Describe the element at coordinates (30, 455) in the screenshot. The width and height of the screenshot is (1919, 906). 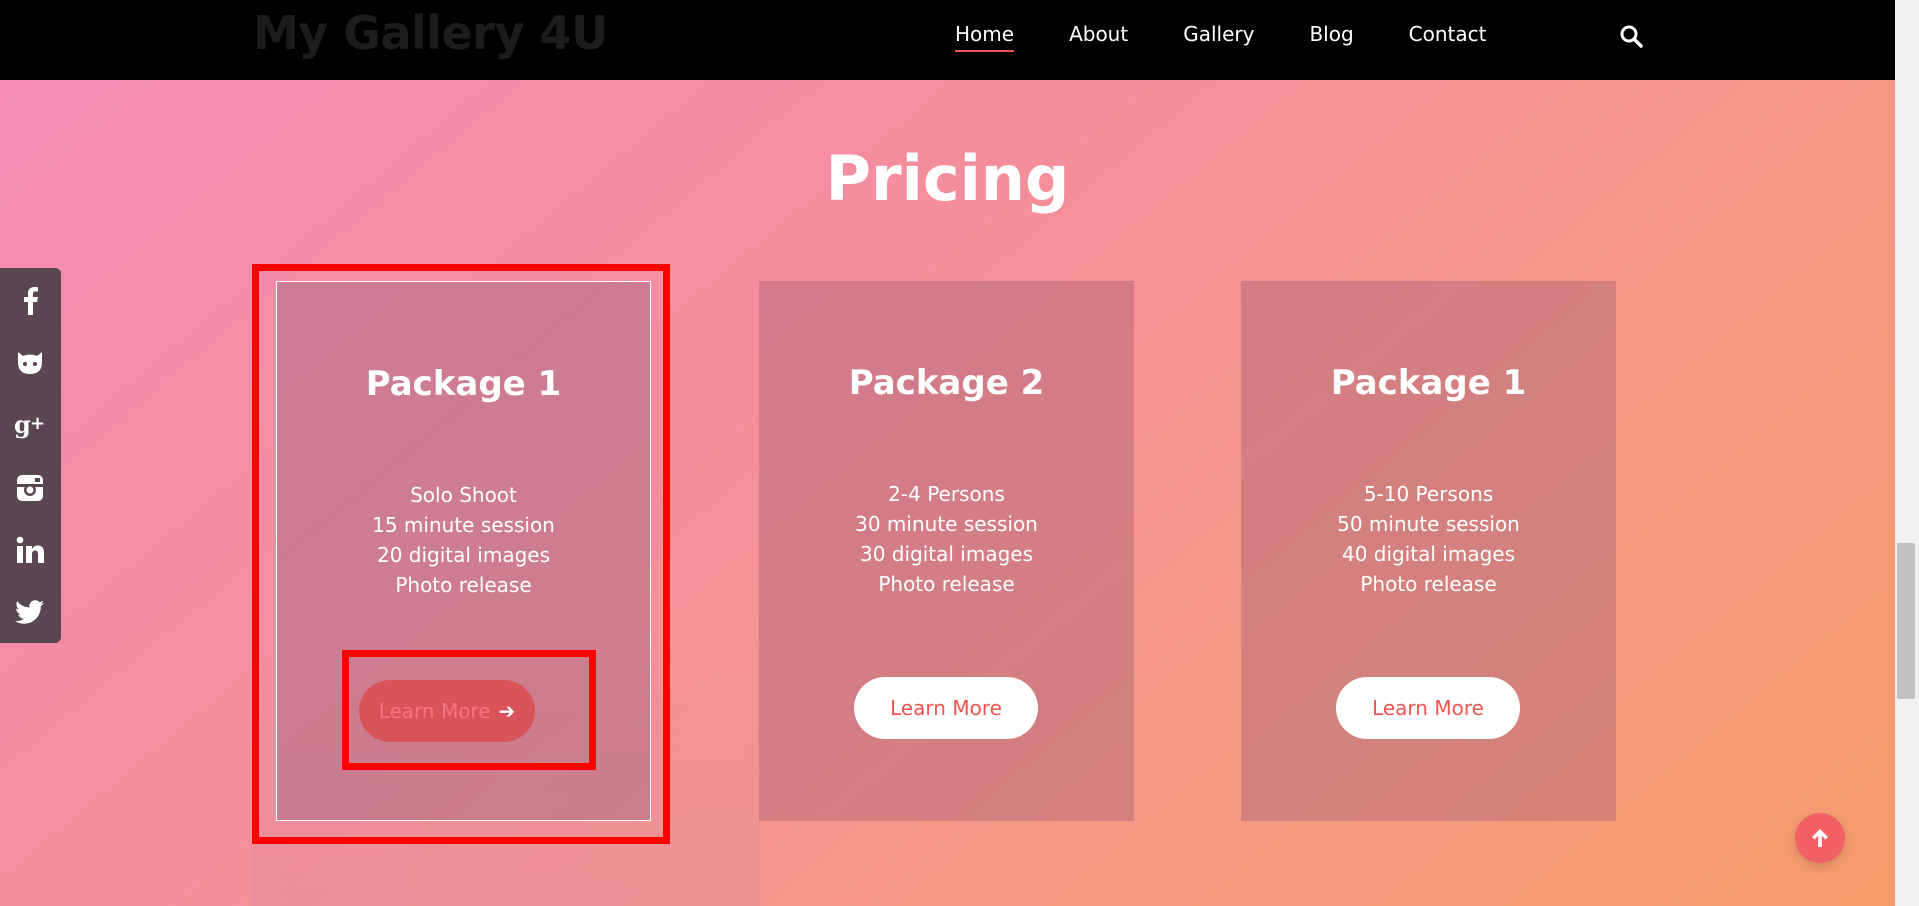
I see `social-sidebar: g +` at that location.